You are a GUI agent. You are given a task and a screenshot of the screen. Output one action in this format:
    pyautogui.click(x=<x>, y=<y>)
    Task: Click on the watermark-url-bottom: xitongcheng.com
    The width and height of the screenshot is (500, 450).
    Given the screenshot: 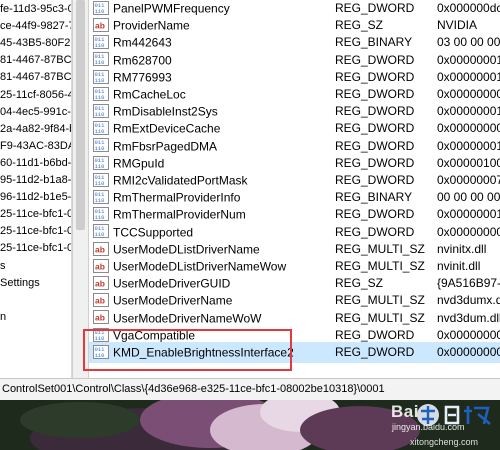 What is the action you would take?
    pyautogui.click(x=444, y=442)
    